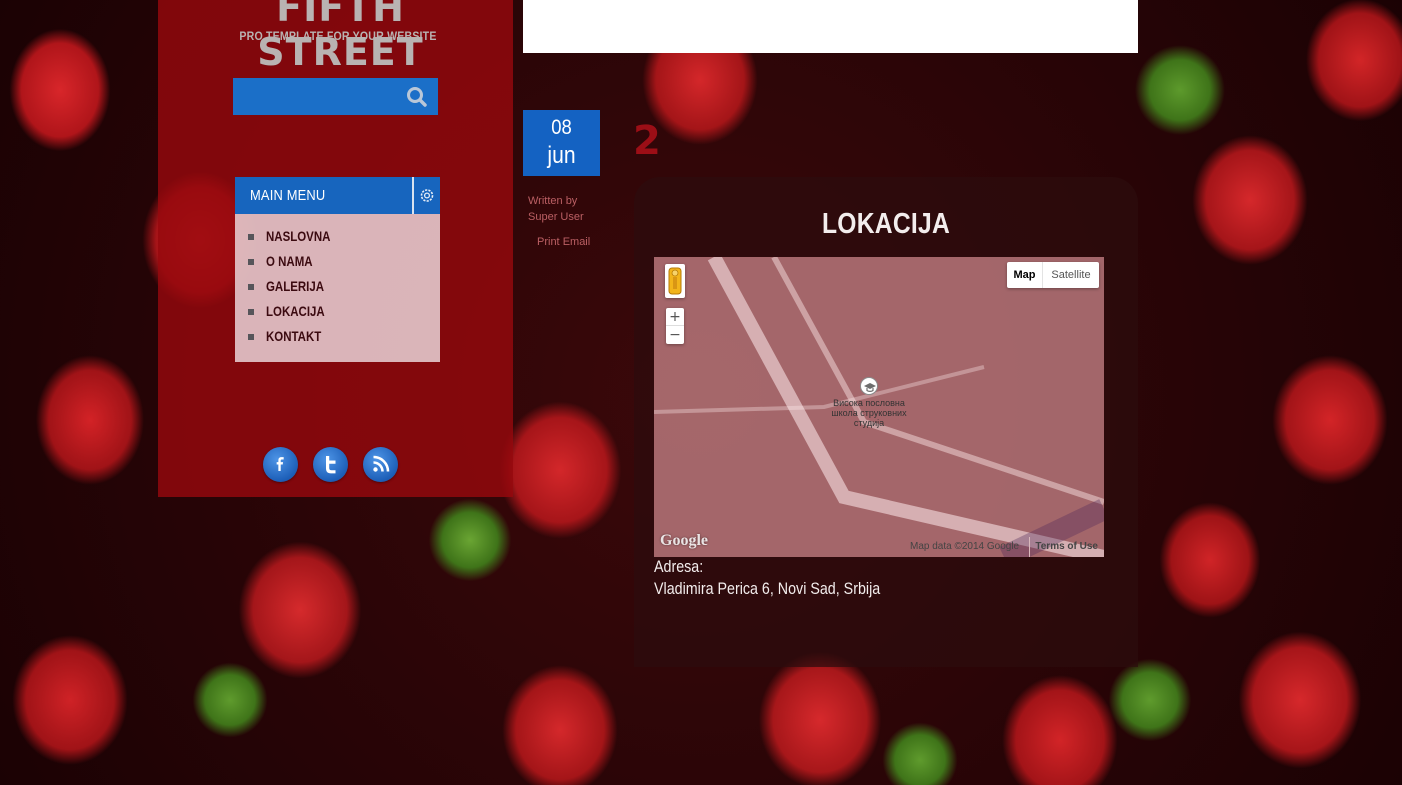 The width and height of the screenshot is (1402, 785). What do you see at coordinates (558, 209) in the screenshot?
I see `article-author-meta: Written by Super User` at bounding box center [558, 209].